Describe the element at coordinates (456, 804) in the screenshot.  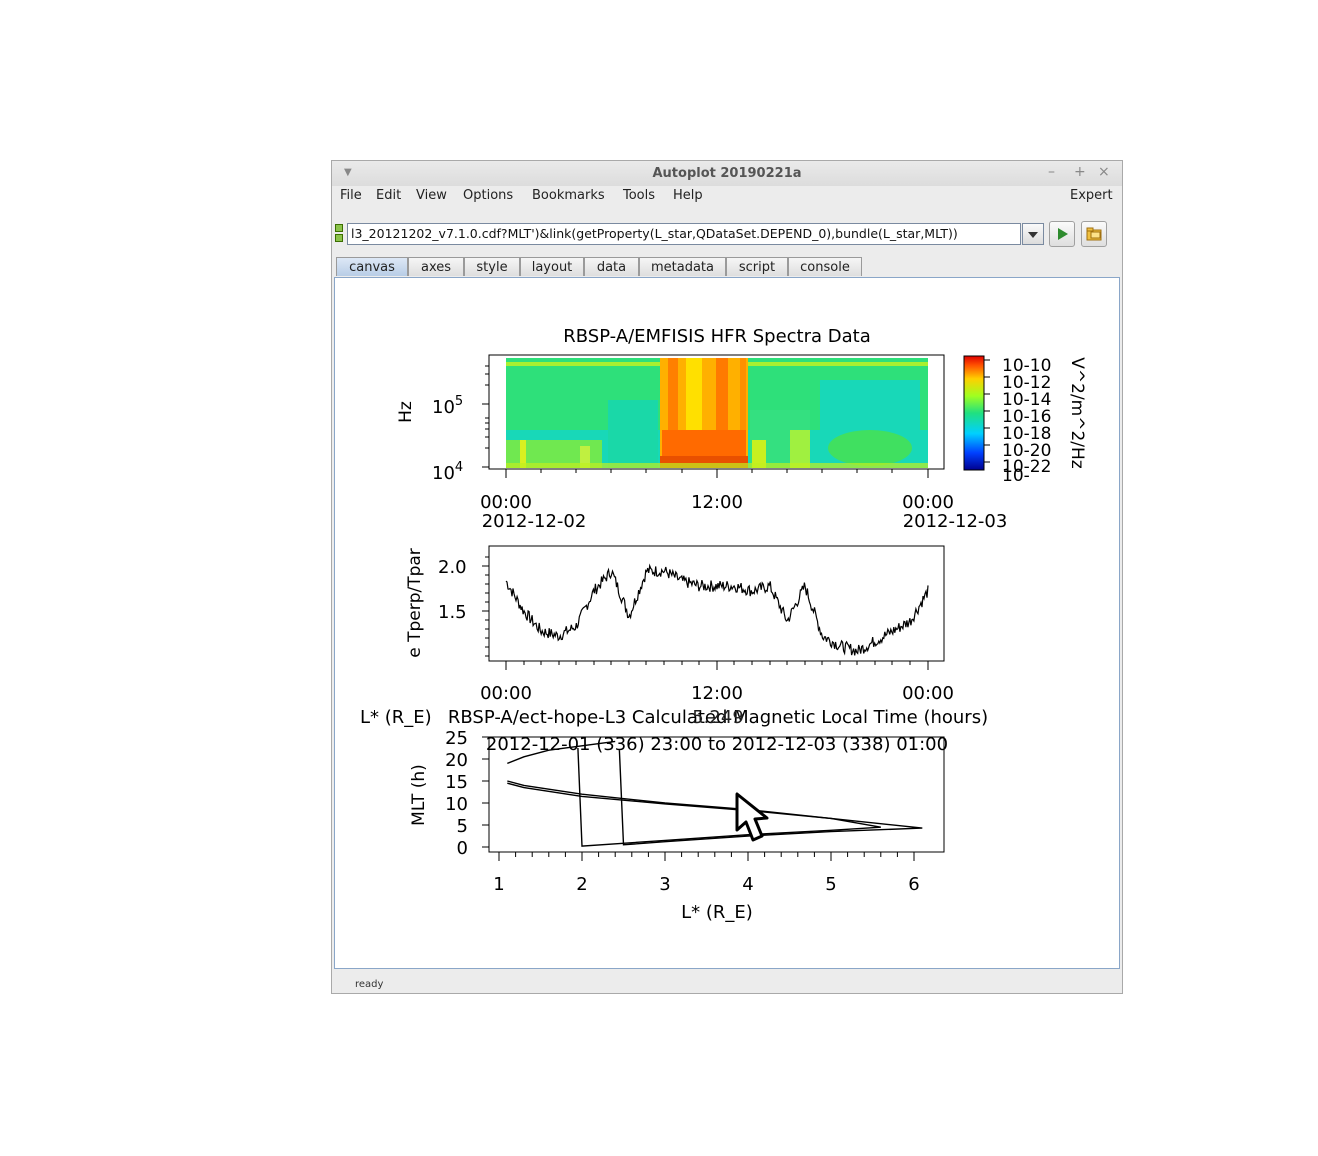
I see `plot3-ytick-10: 10` at that location.